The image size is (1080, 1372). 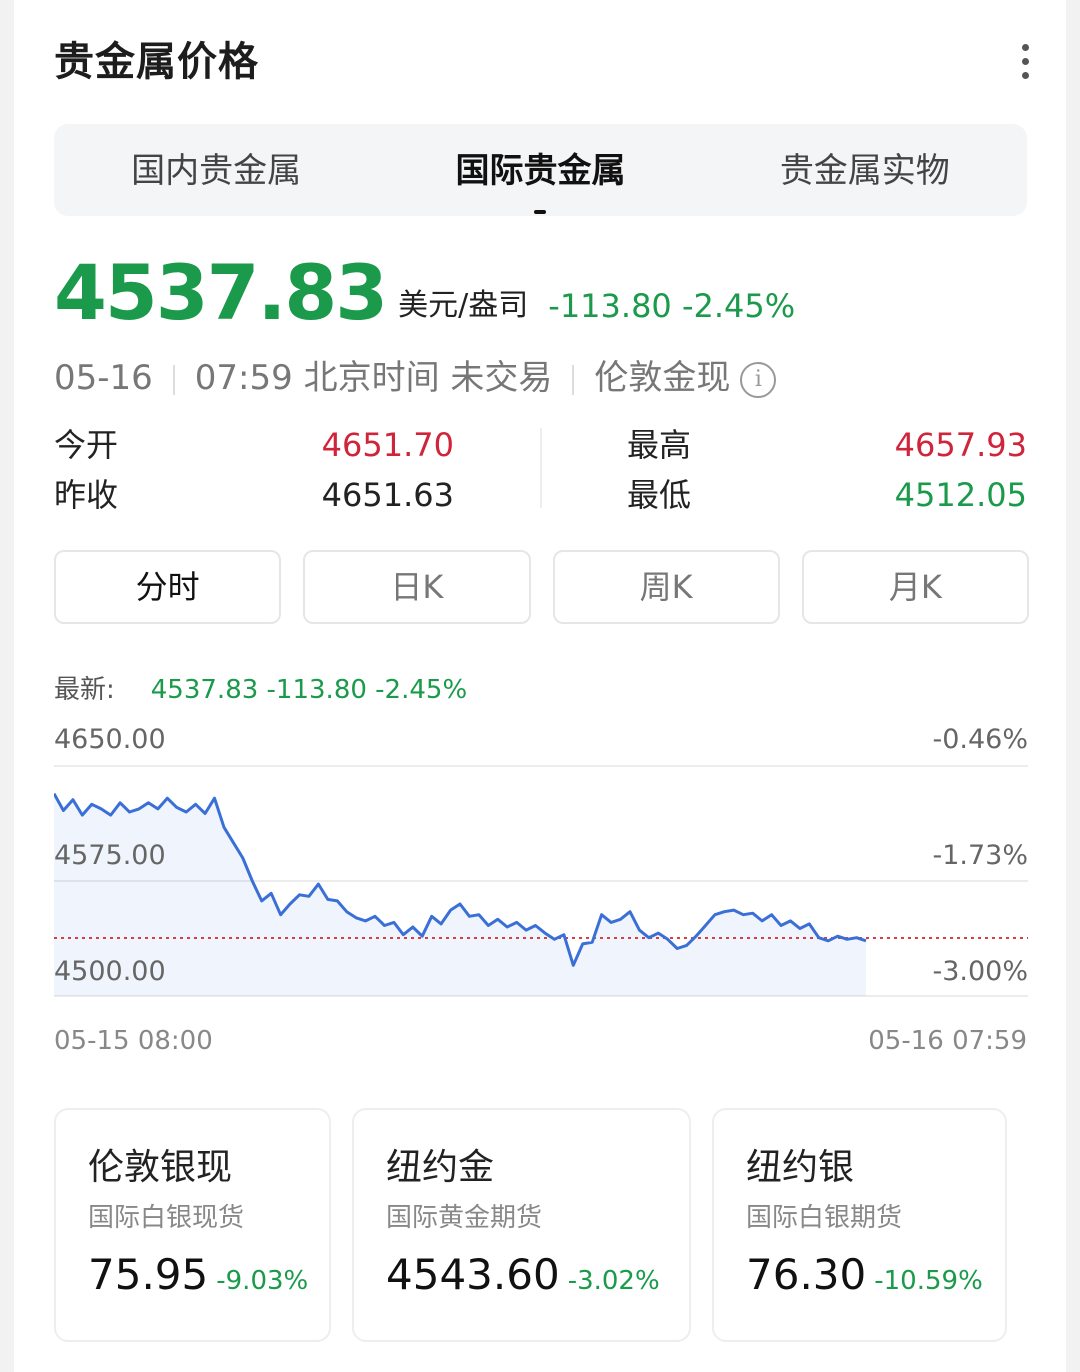 I want to click on y-tick-label-mid: 4575.00, so click(x=110, y=855).